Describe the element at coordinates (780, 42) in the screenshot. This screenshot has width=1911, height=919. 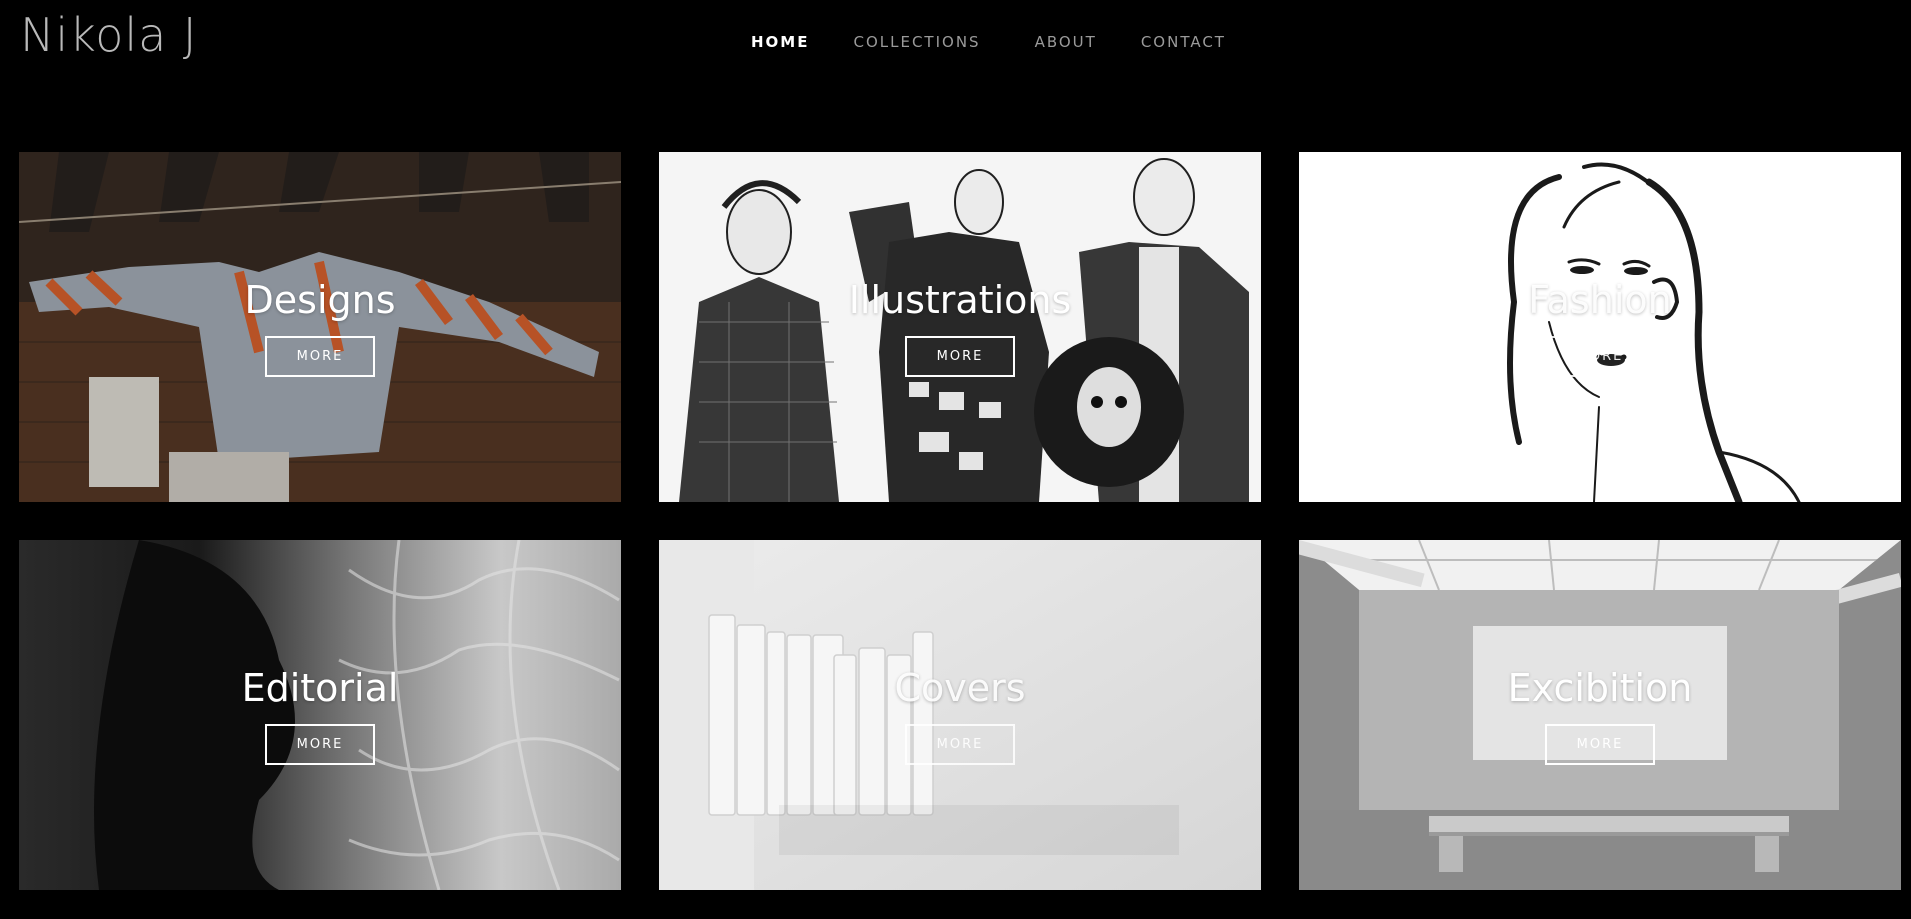
I see `nav-home: HOME` at that location.